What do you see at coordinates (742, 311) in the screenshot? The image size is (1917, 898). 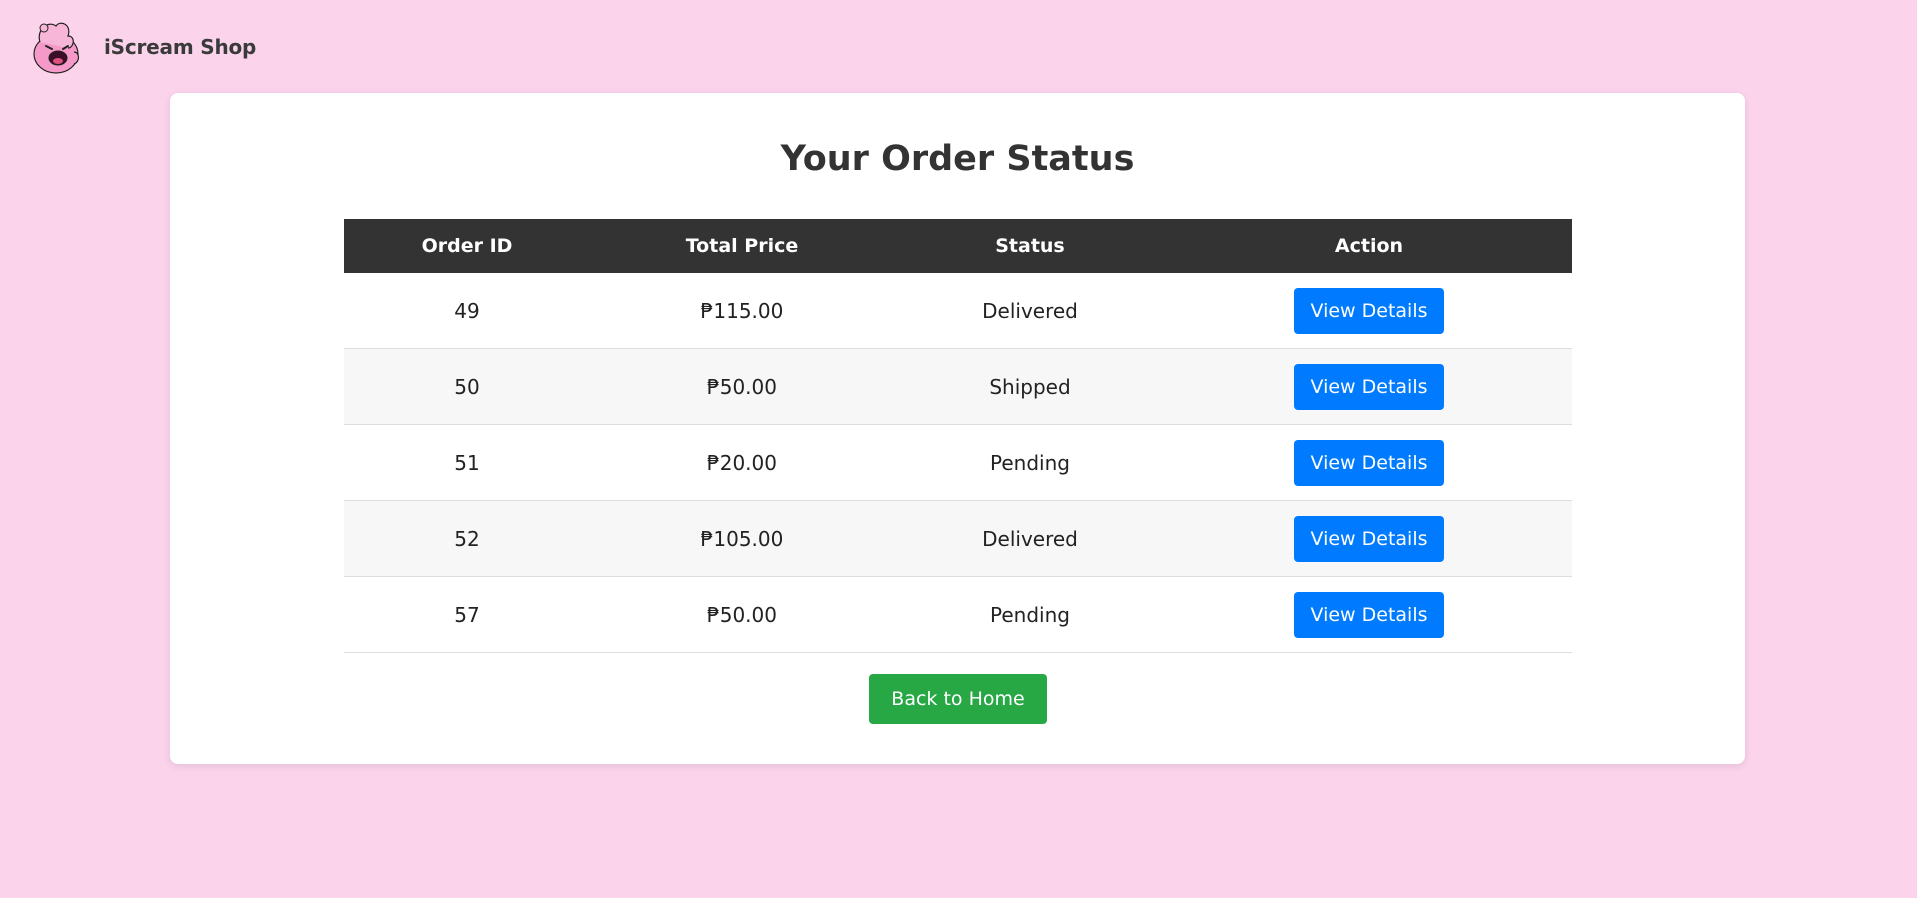 I see `total-price-cell: ₱115.00` at bounding box center [742, 311].